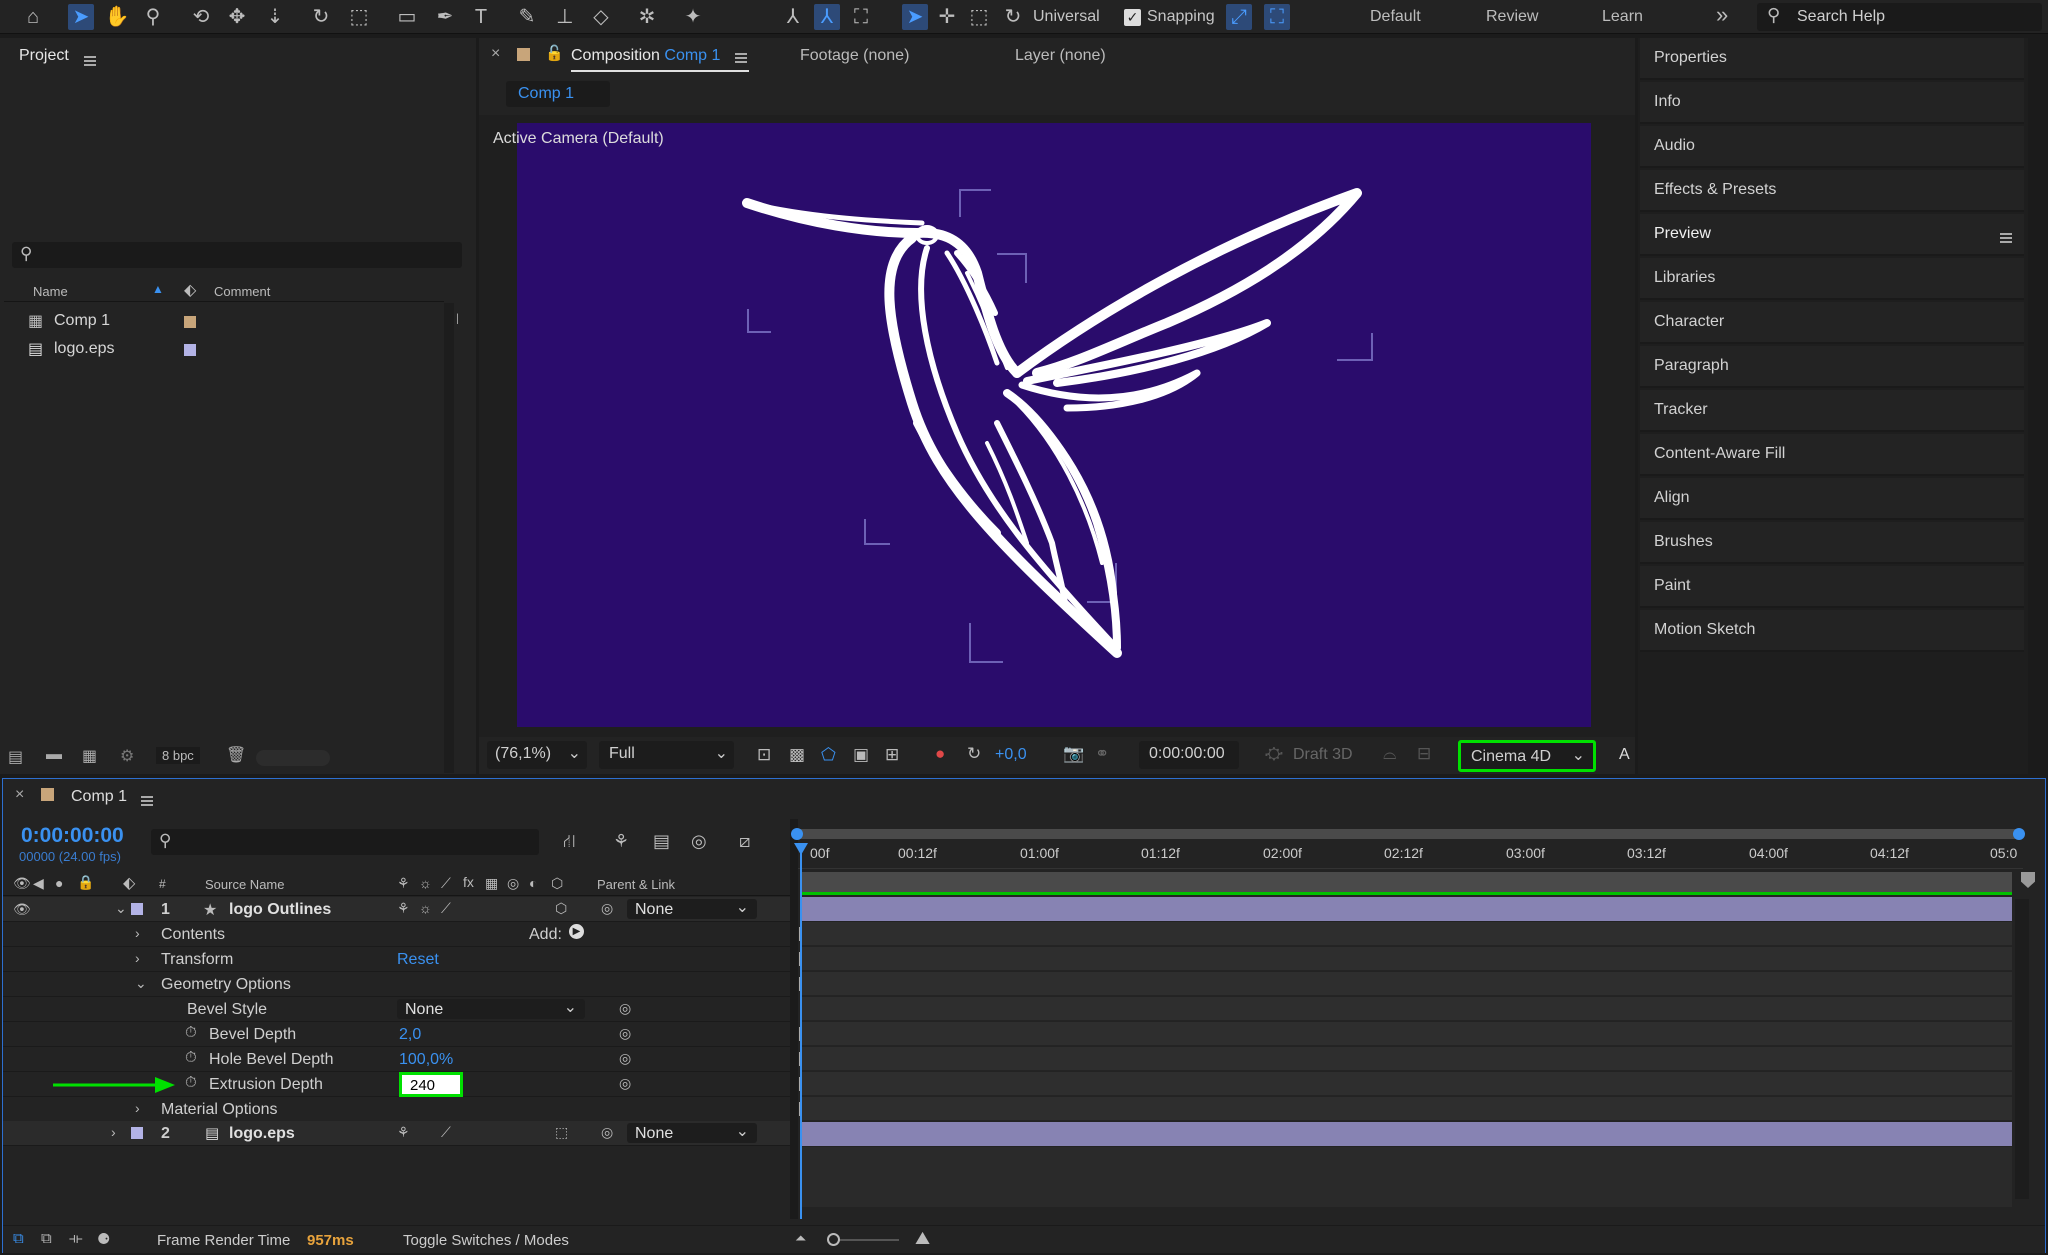 The image size is (2048, 1255). I want to click on panel-properties: Properties, so click(1832, 59).